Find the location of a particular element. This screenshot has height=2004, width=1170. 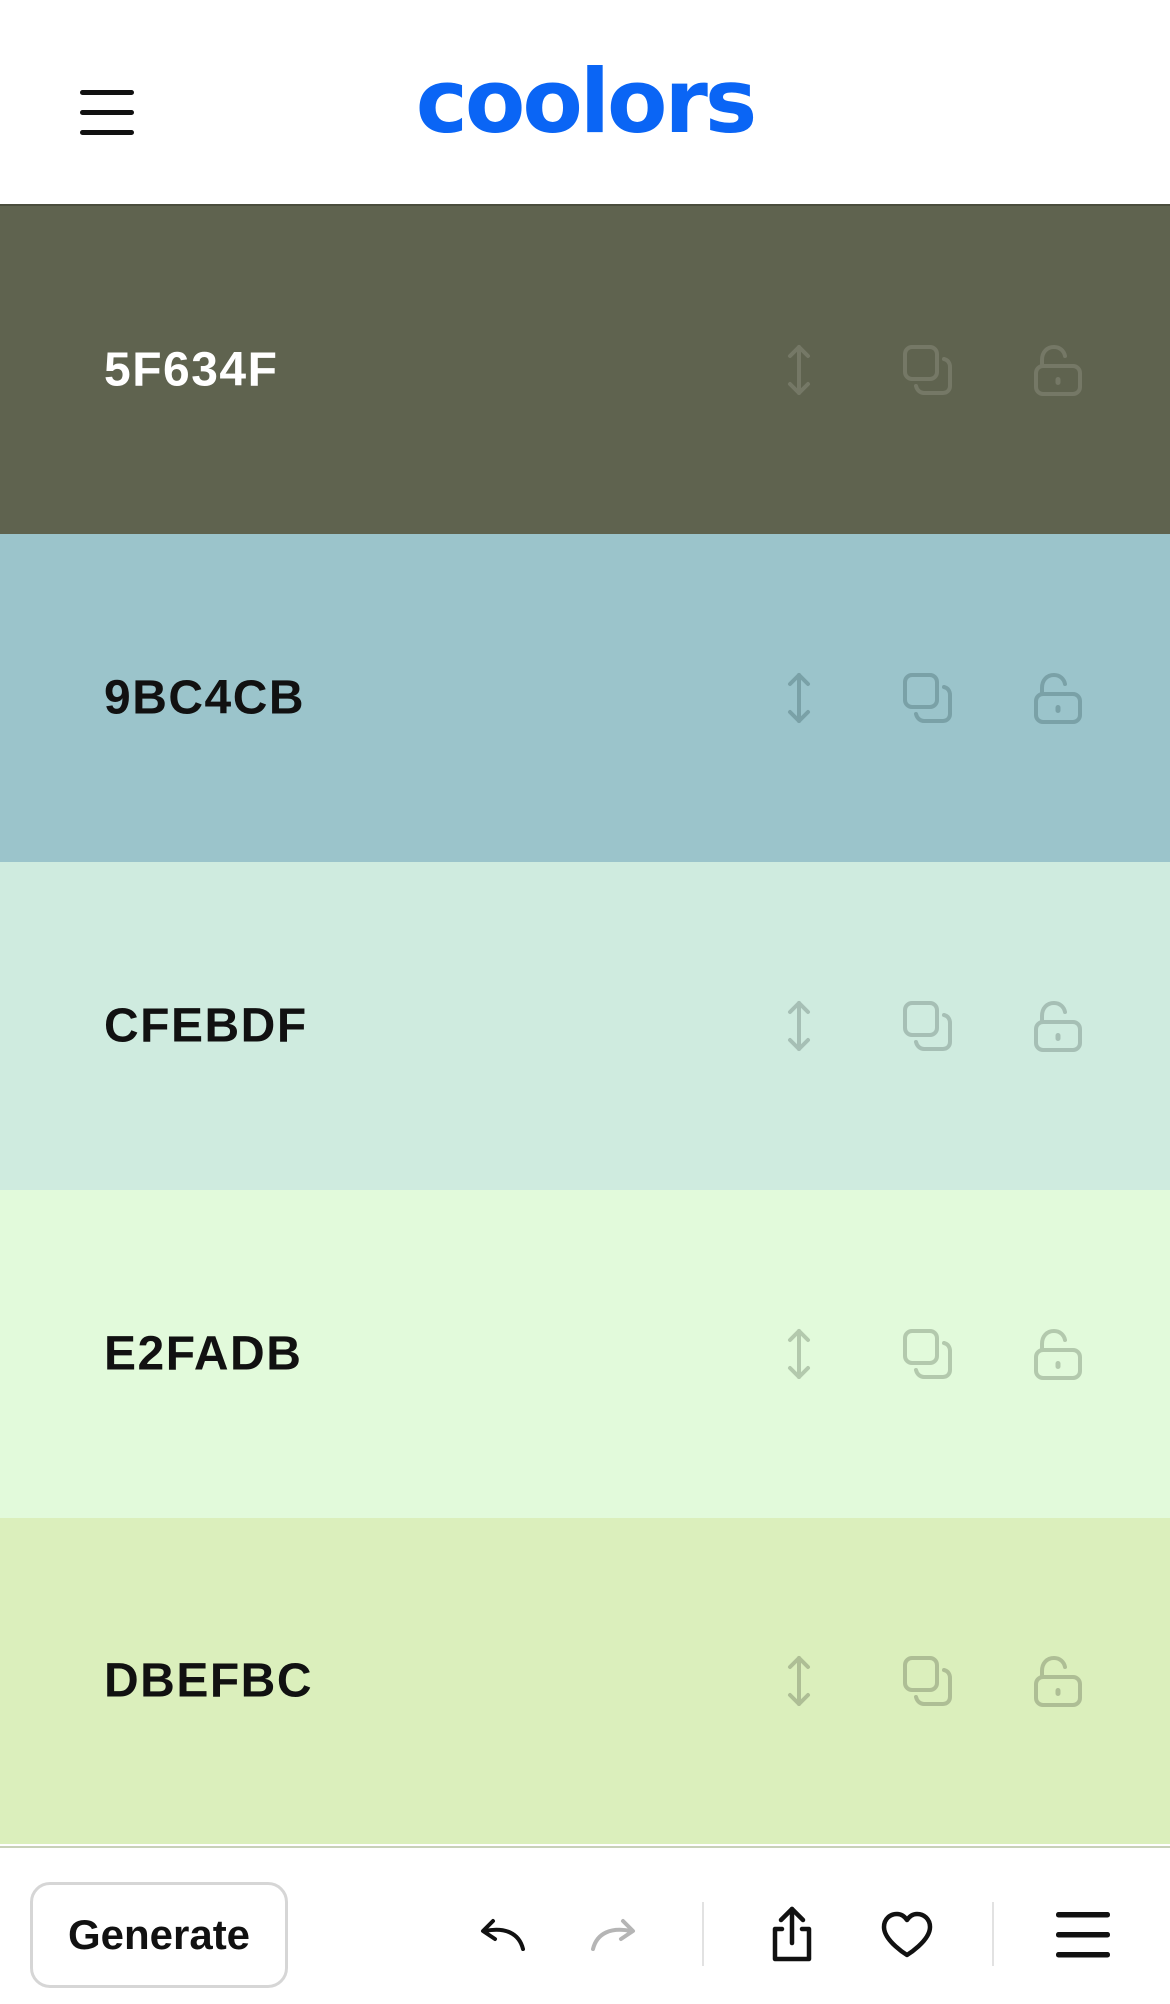

heart-icon is located at coordinates (907, 1935).